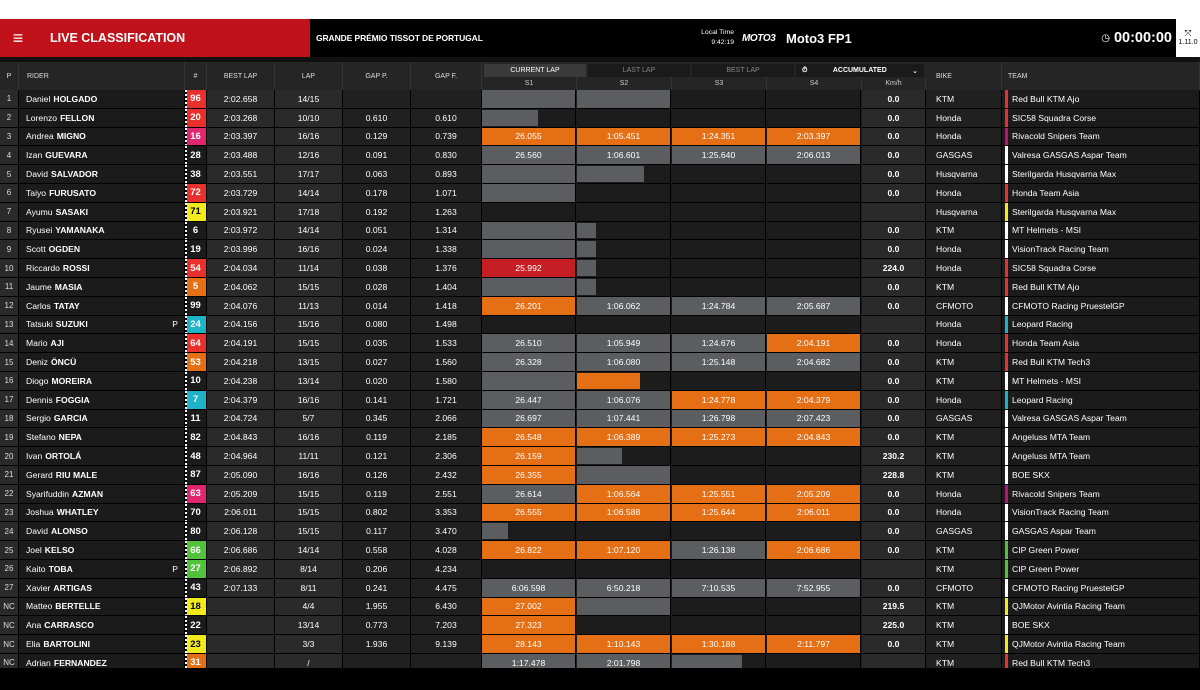 This screenshot has height=690, width=1200. Describe the element at coordinates (102, 626) in the screenshot. I see `rider-name: Ana CARRASCO` at that location.